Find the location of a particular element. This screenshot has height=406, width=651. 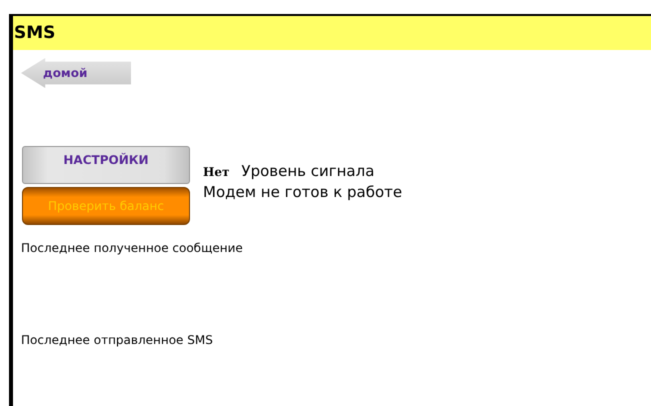

signal-label: Уровень сигнала is located at coordinates (307, 171).